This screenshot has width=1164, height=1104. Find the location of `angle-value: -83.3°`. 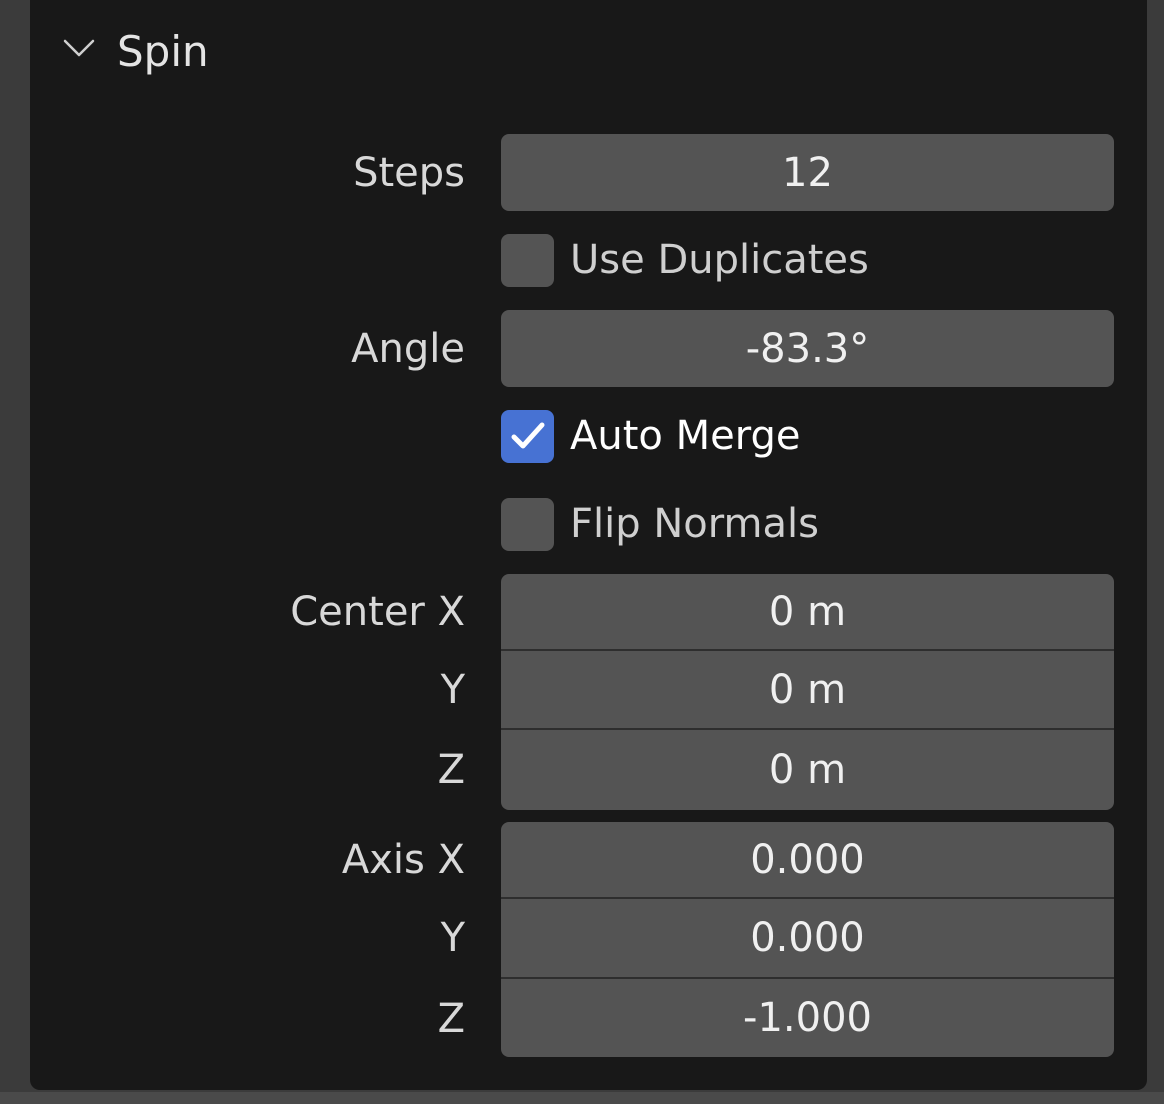

angle-value: -83.3° is located at coordinates (807, 348).